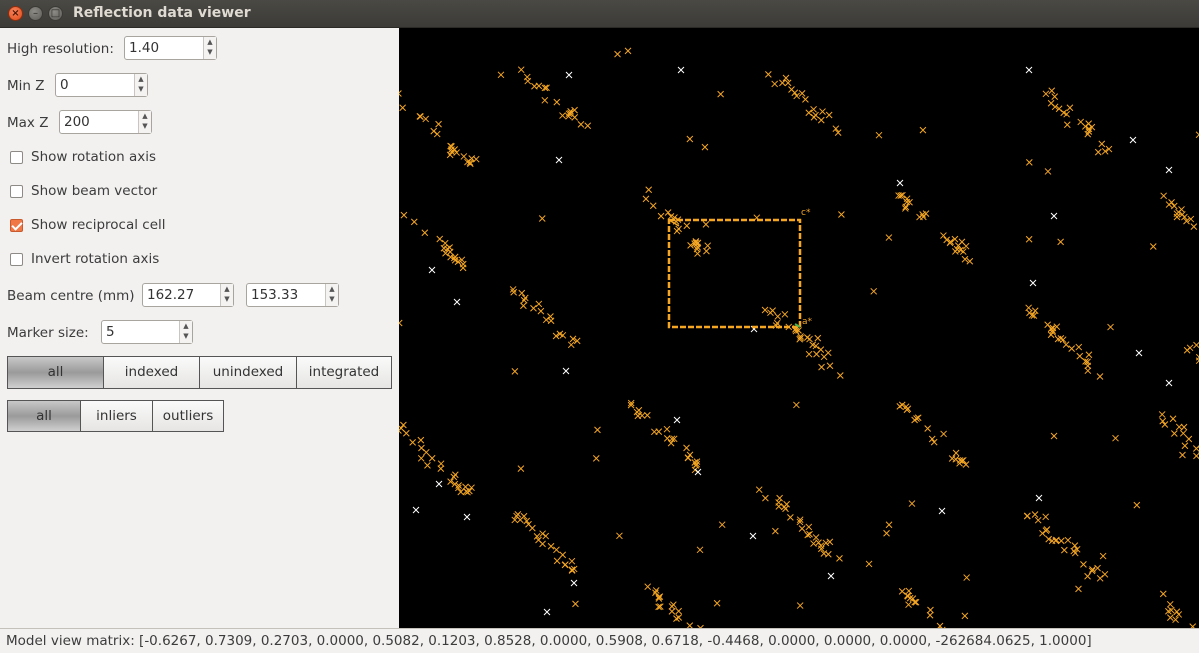 The width and height of the screenshot is (1199, 653). What do you see at coordinates (16, 259) in the screenshot?
I see `invert-rotation-axis-checkbox` at bounding box center [16, 259].